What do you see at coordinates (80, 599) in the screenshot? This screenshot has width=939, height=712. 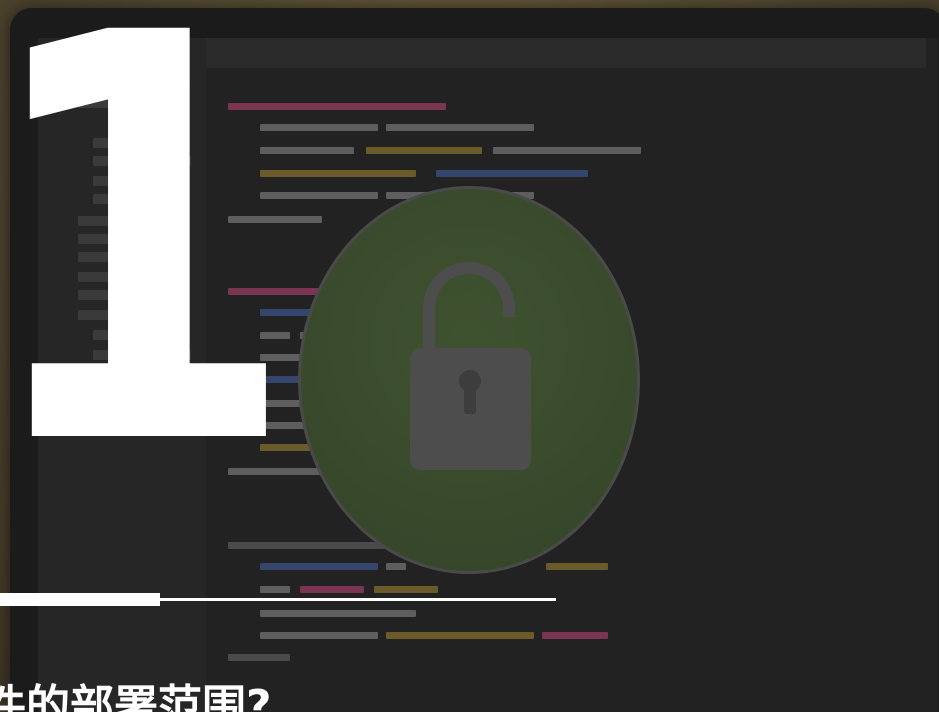 I see `divider-thick` at bounding box center [80, 599].